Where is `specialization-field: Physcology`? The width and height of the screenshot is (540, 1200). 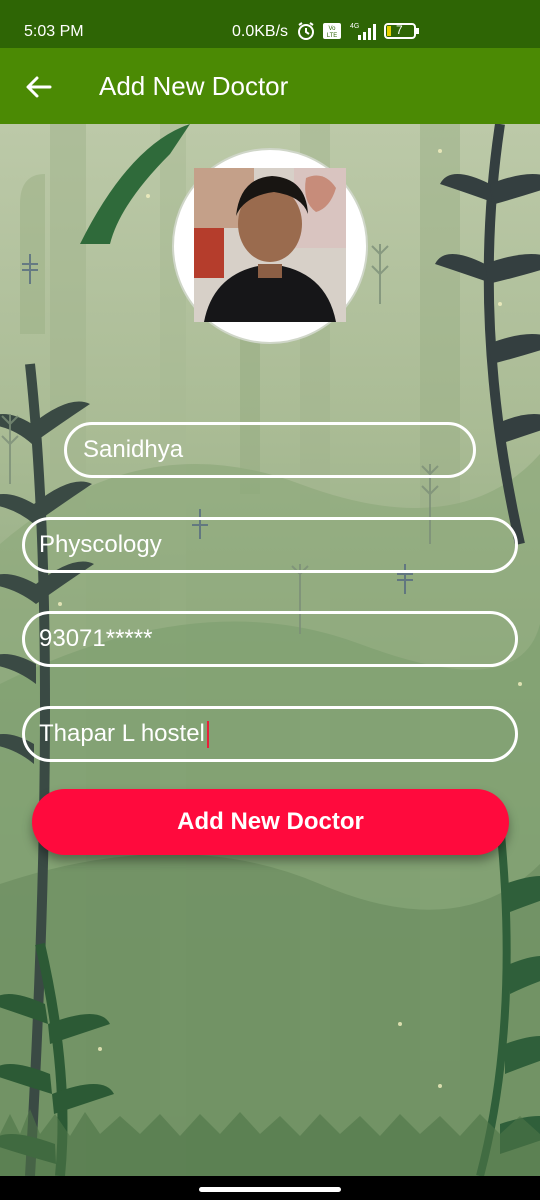 specialization-field: Physcology is located at coordinates (270, 545).